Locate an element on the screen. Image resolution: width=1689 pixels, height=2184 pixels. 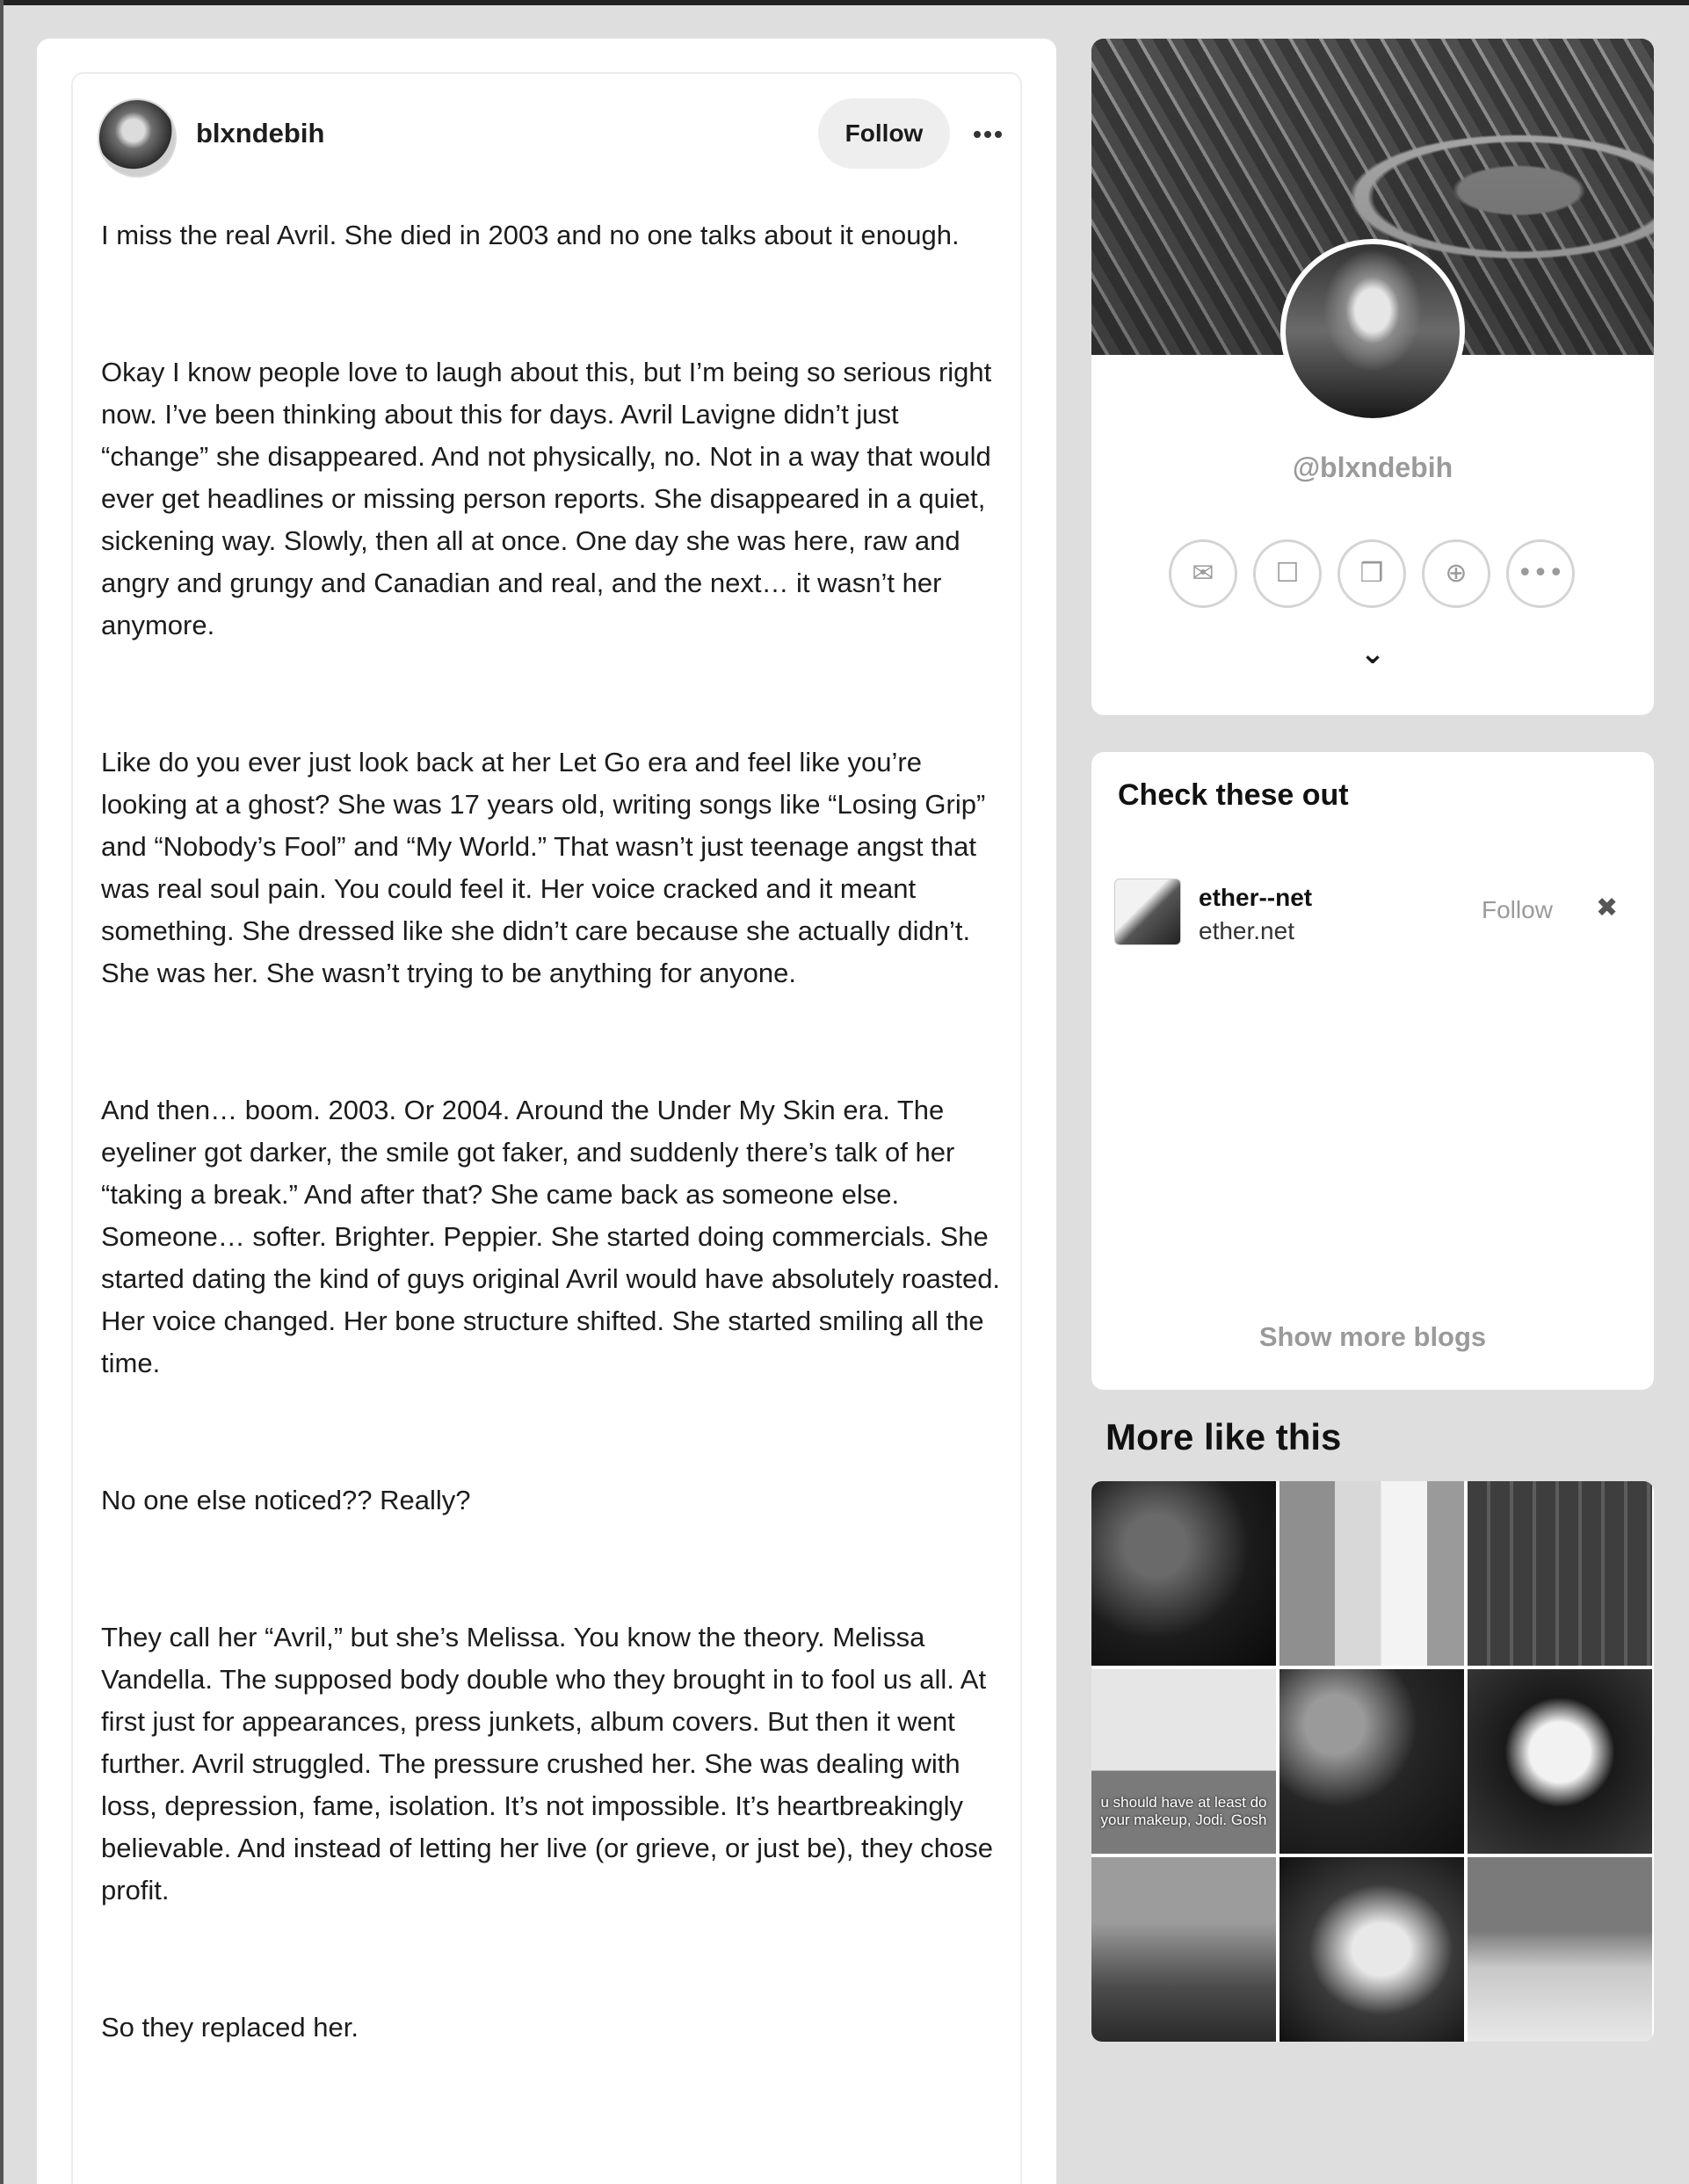
chat-plus-icon: ⊕ is located at coordinates (1456, 573).